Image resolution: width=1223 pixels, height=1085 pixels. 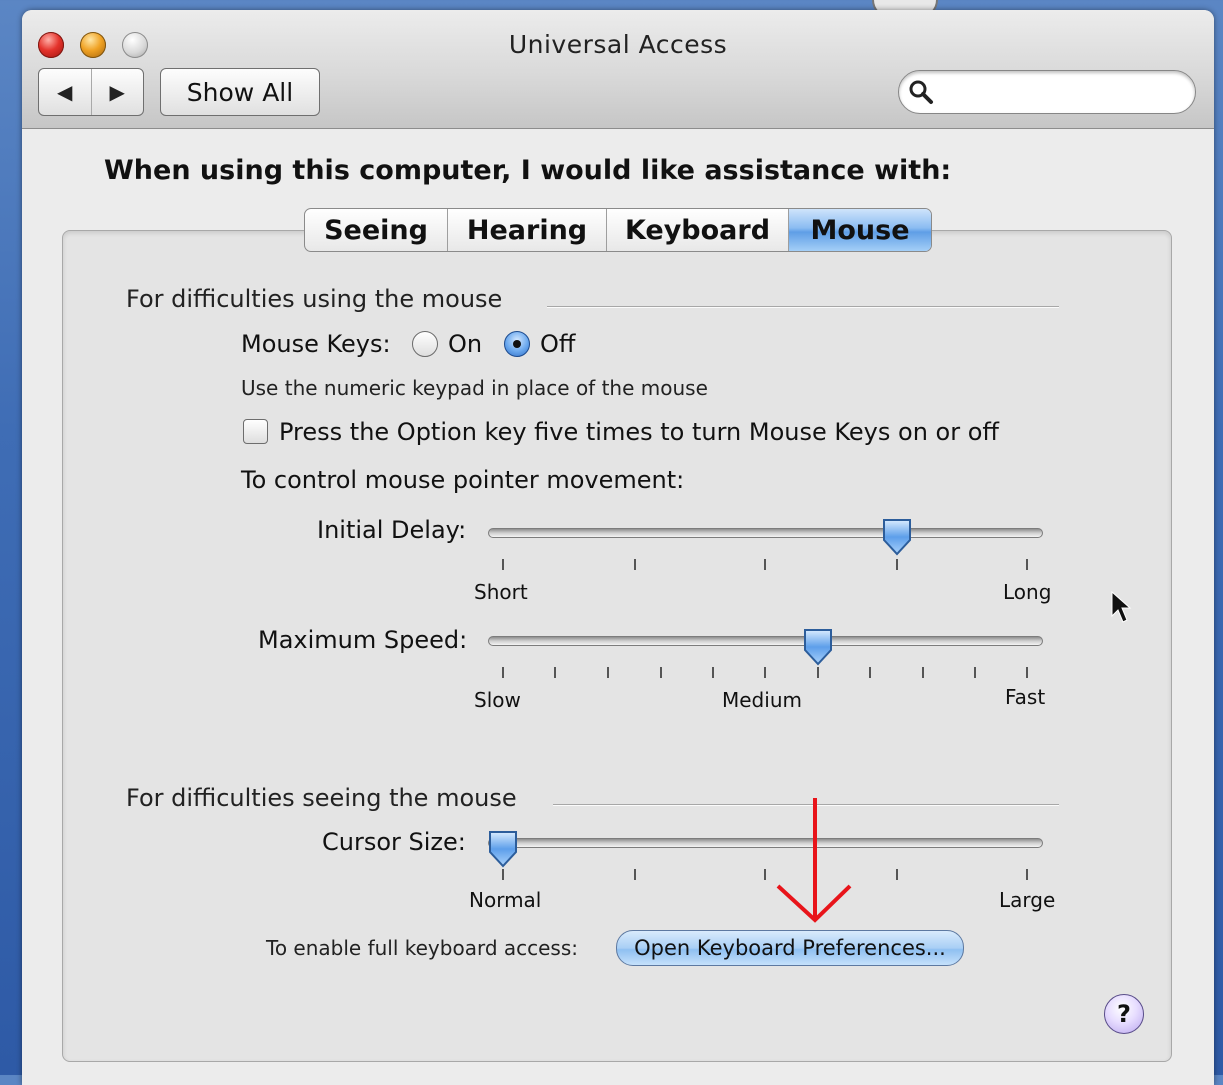 I want to click on section-title-seeing-mouse: For difficulties seeing the mouse, so click(x=321, y=798).